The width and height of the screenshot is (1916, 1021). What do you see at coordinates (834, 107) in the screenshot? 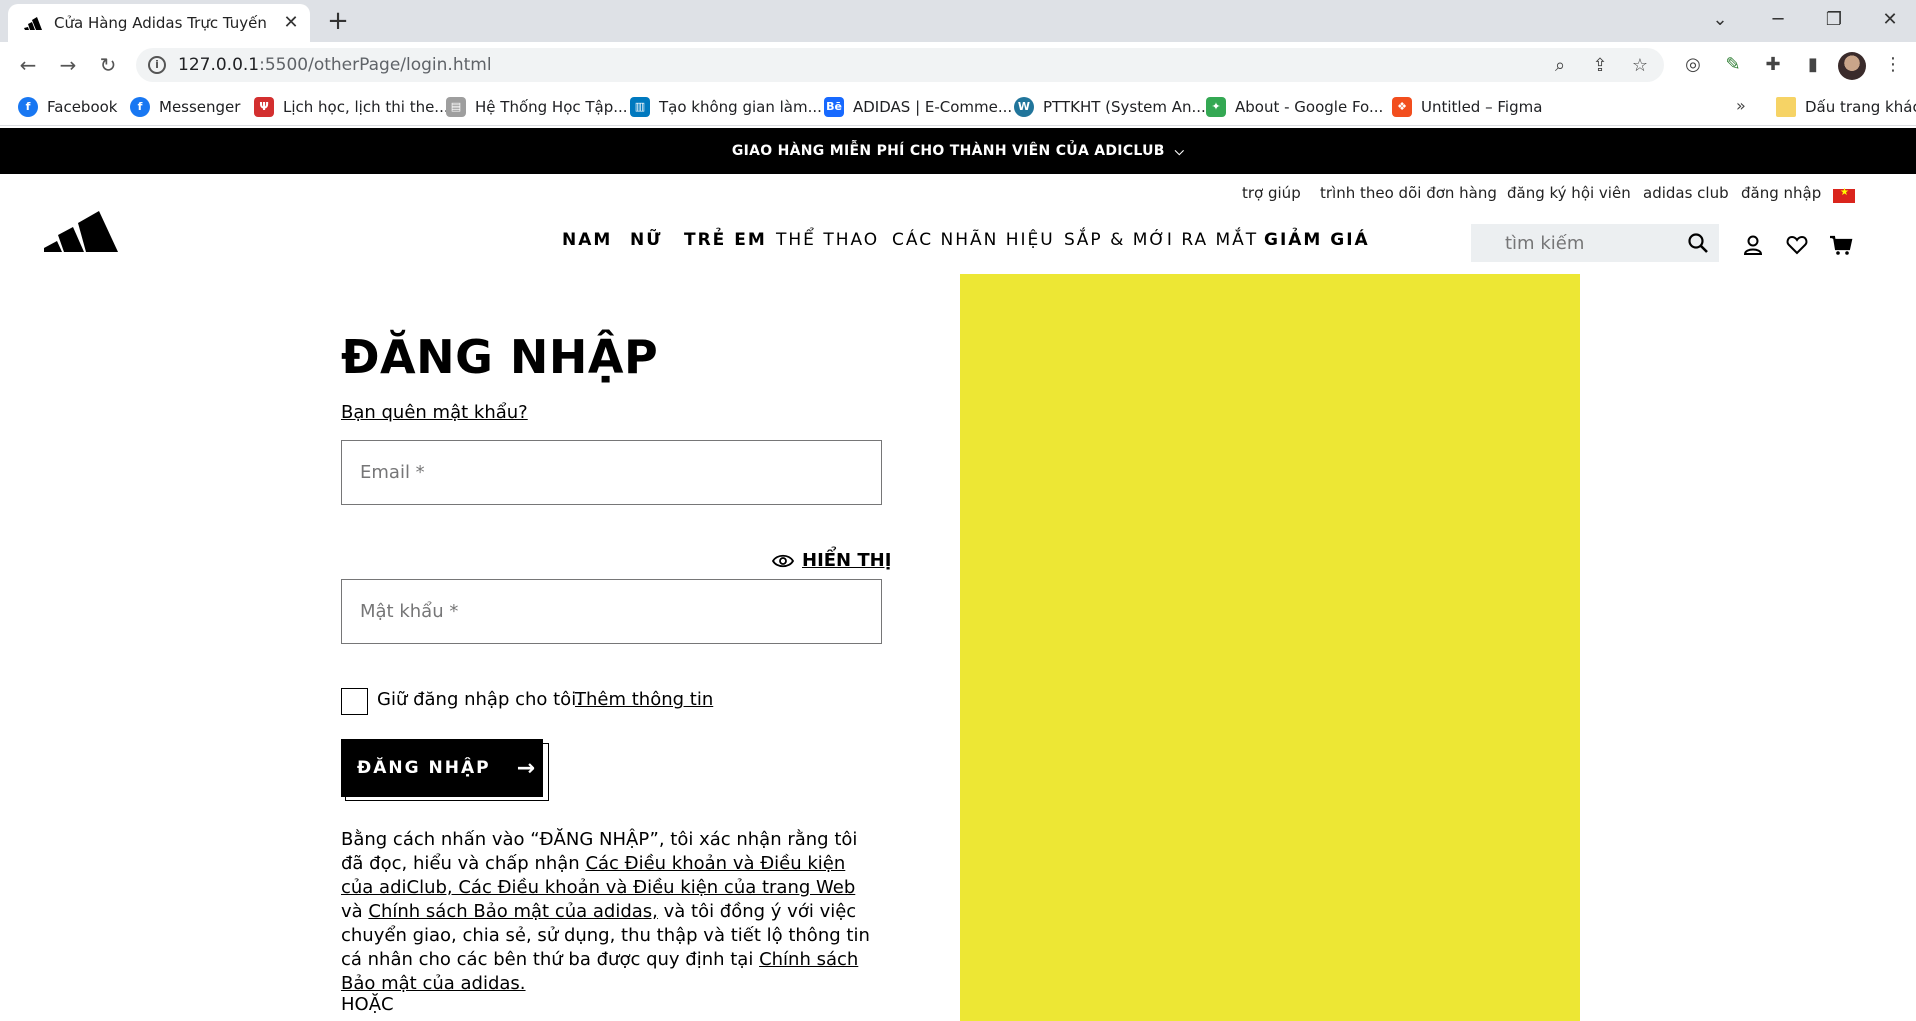
I see `behance-icon: Bē` at bounding box center [834, 107].